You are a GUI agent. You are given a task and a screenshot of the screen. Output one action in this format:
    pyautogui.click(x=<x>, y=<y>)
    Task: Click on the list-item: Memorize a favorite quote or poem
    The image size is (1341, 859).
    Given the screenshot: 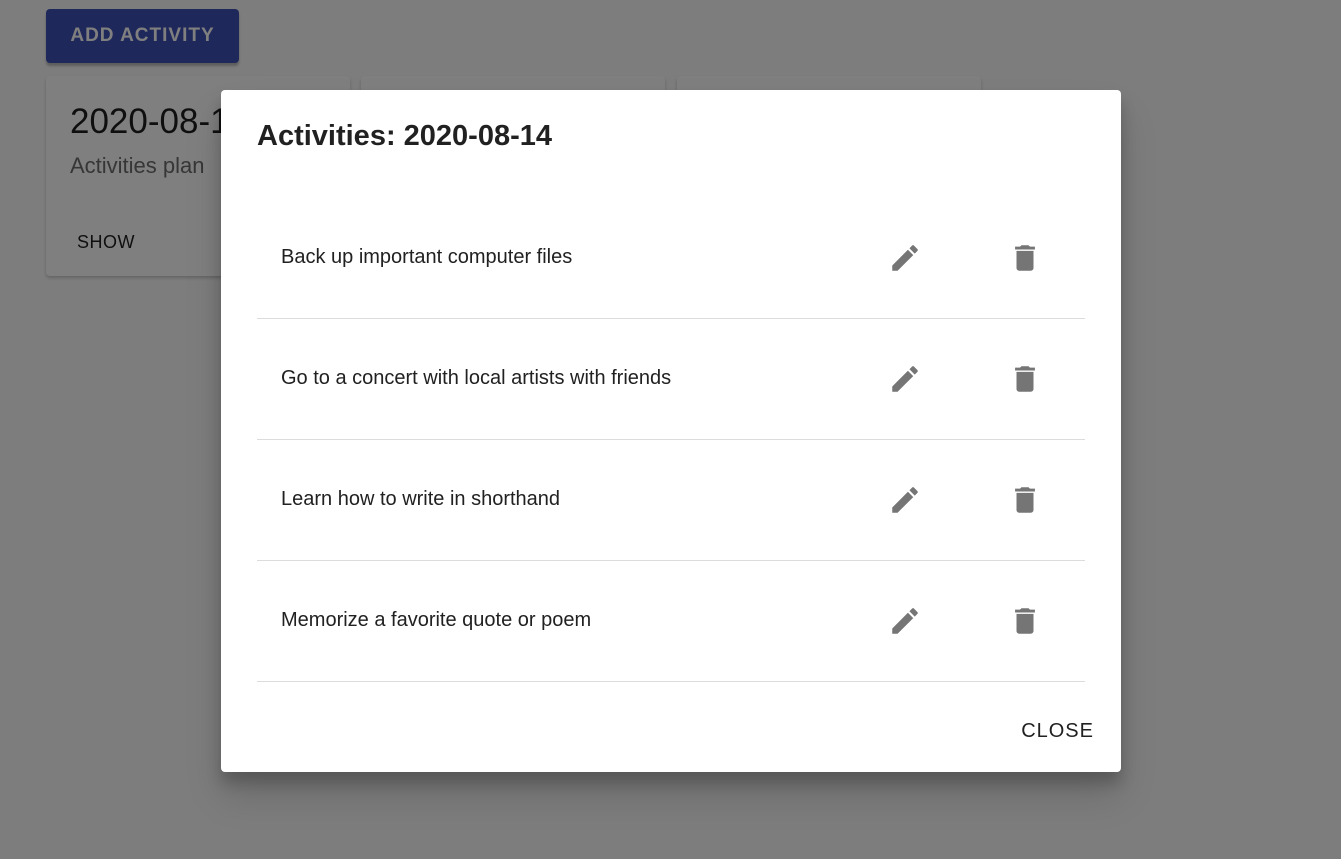 What is the action you would take?
    pyautogui.click(x=671, y=621)
    